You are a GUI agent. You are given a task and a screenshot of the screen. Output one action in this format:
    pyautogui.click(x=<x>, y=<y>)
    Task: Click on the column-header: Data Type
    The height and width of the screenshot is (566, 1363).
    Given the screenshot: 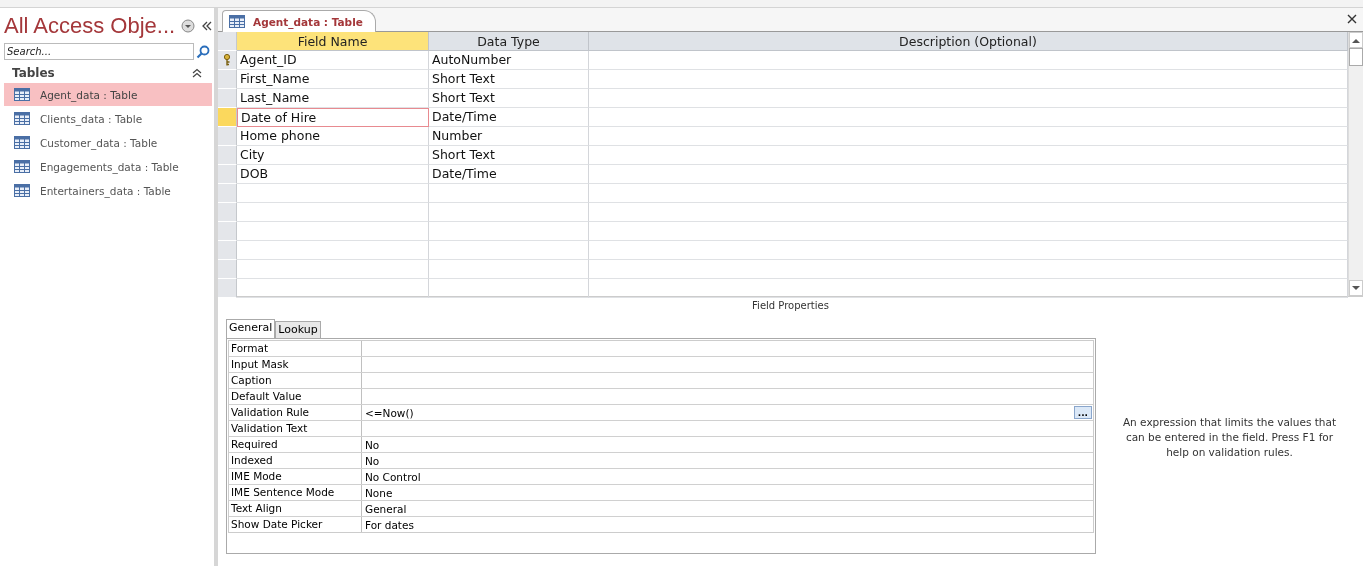 What is the action you would take?
    pyautogui.click(x=509, y=41)
    